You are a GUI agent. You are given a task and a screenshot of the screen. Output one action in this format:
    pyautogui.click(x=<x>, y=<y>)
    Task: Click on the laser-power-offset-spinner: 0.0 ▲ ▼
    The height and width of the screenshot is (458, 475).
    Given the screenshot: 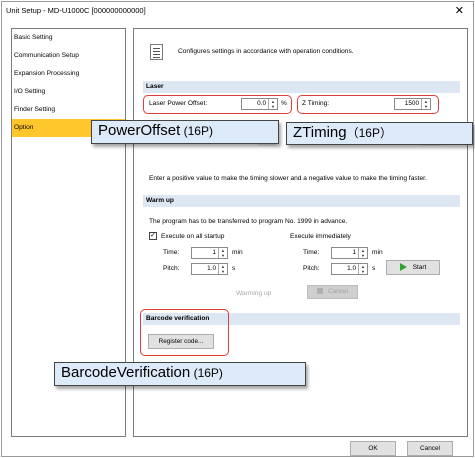 What is the action you would take?
    pyautogui.click(x=259, y=104)
    